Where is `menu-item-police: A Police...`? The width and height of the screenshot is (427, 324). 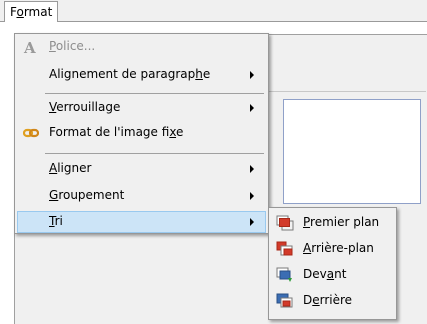 menu-item-police: A Police... is located at coordinates (141, 47).